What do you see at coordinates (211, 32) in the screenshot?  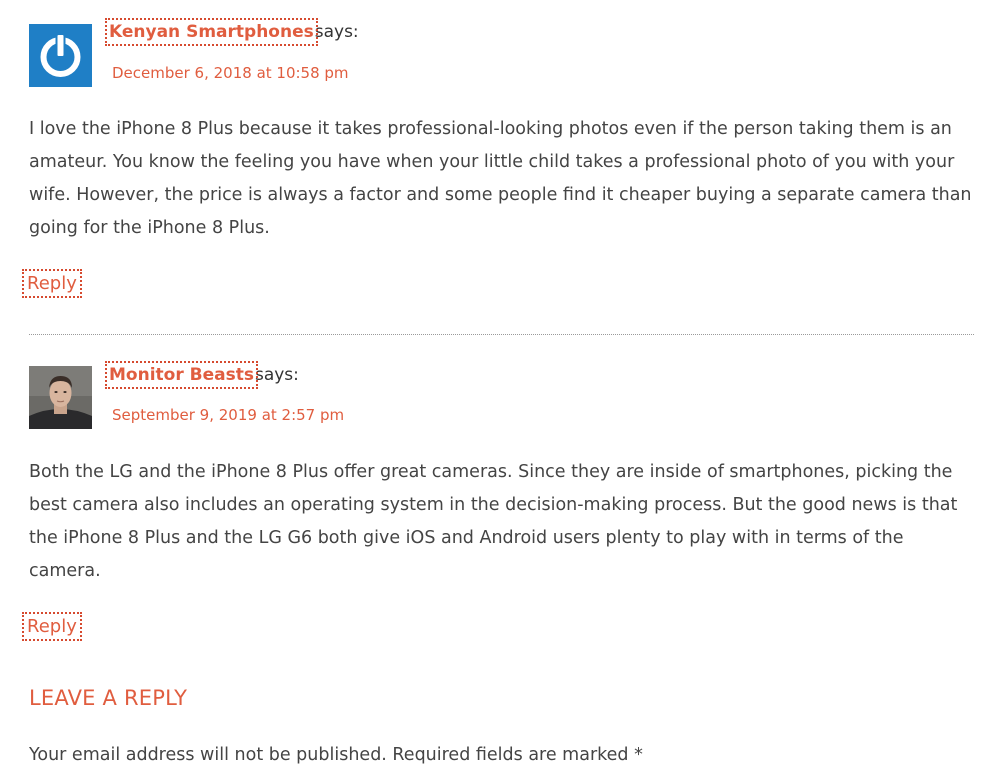 I see `comment-author-link: Kenyan Smartphones` at bounding box center [211, 32].